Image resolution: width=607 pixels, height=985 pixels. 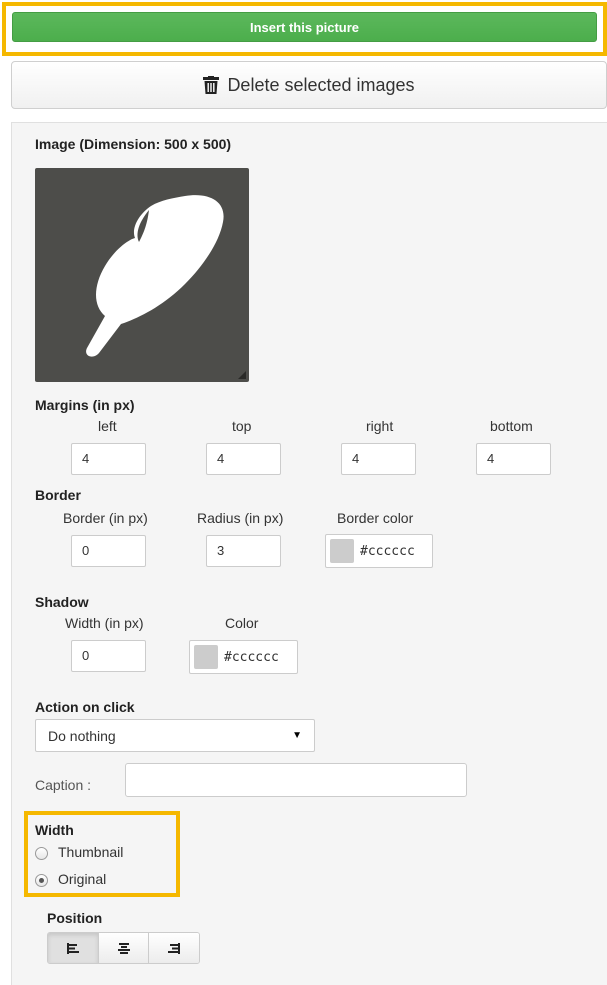 I want to click on border-heading: Border, so click(x=58, y=495).